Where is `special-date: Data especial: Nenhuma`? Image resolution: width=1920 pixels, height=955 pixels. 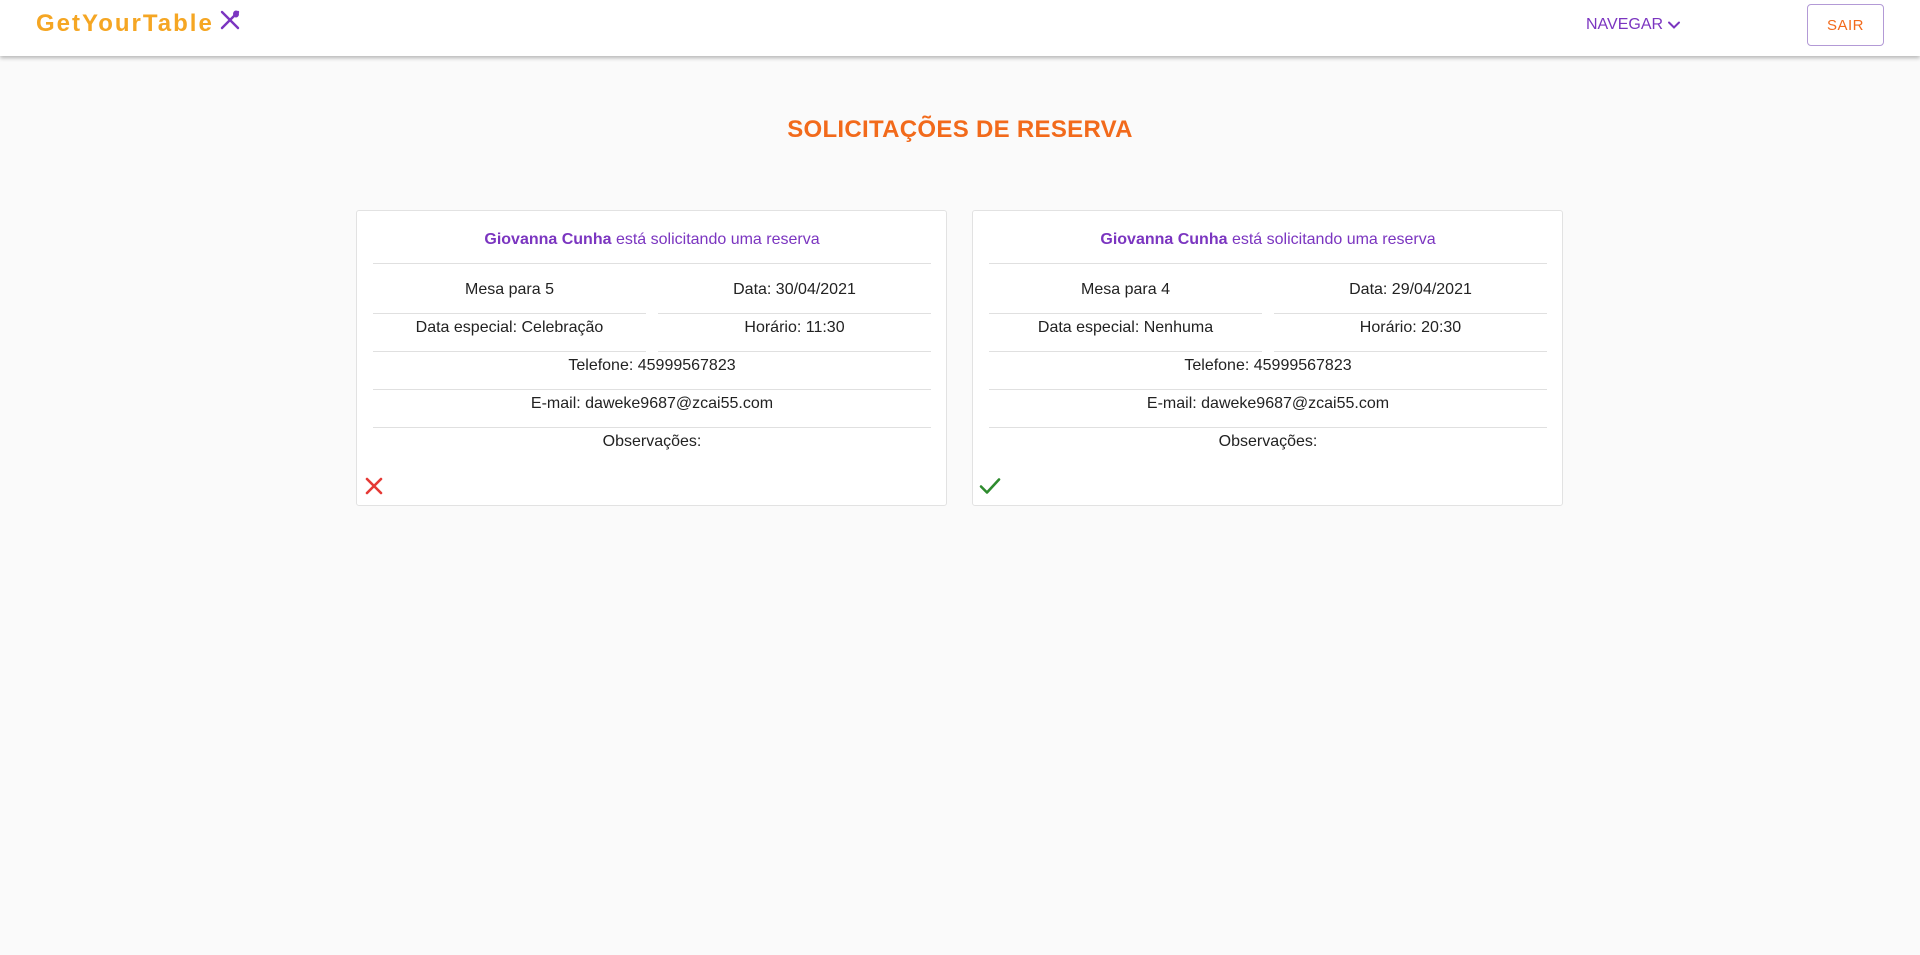
special-date: Data especial: Nenhuma is located at coordinates (1125, 335).